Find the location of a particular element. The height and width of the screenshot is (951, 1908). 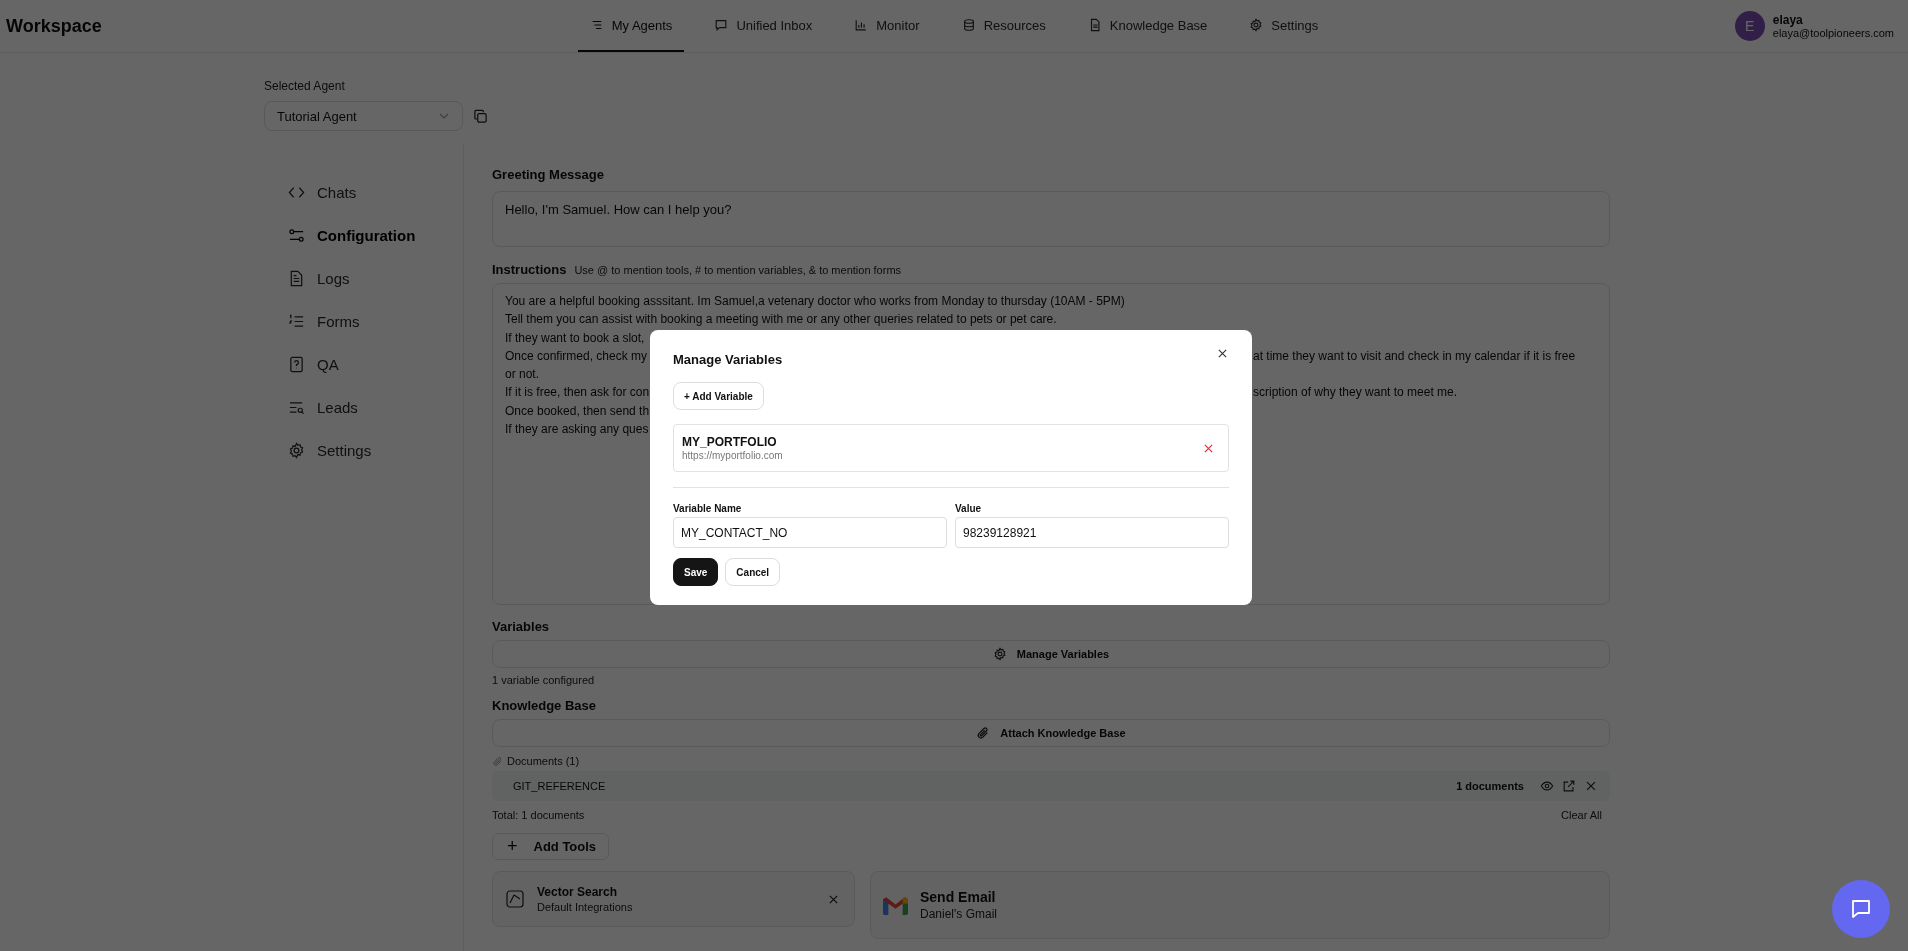

field-label: Selected Agent is located at coordinates (305, 86).